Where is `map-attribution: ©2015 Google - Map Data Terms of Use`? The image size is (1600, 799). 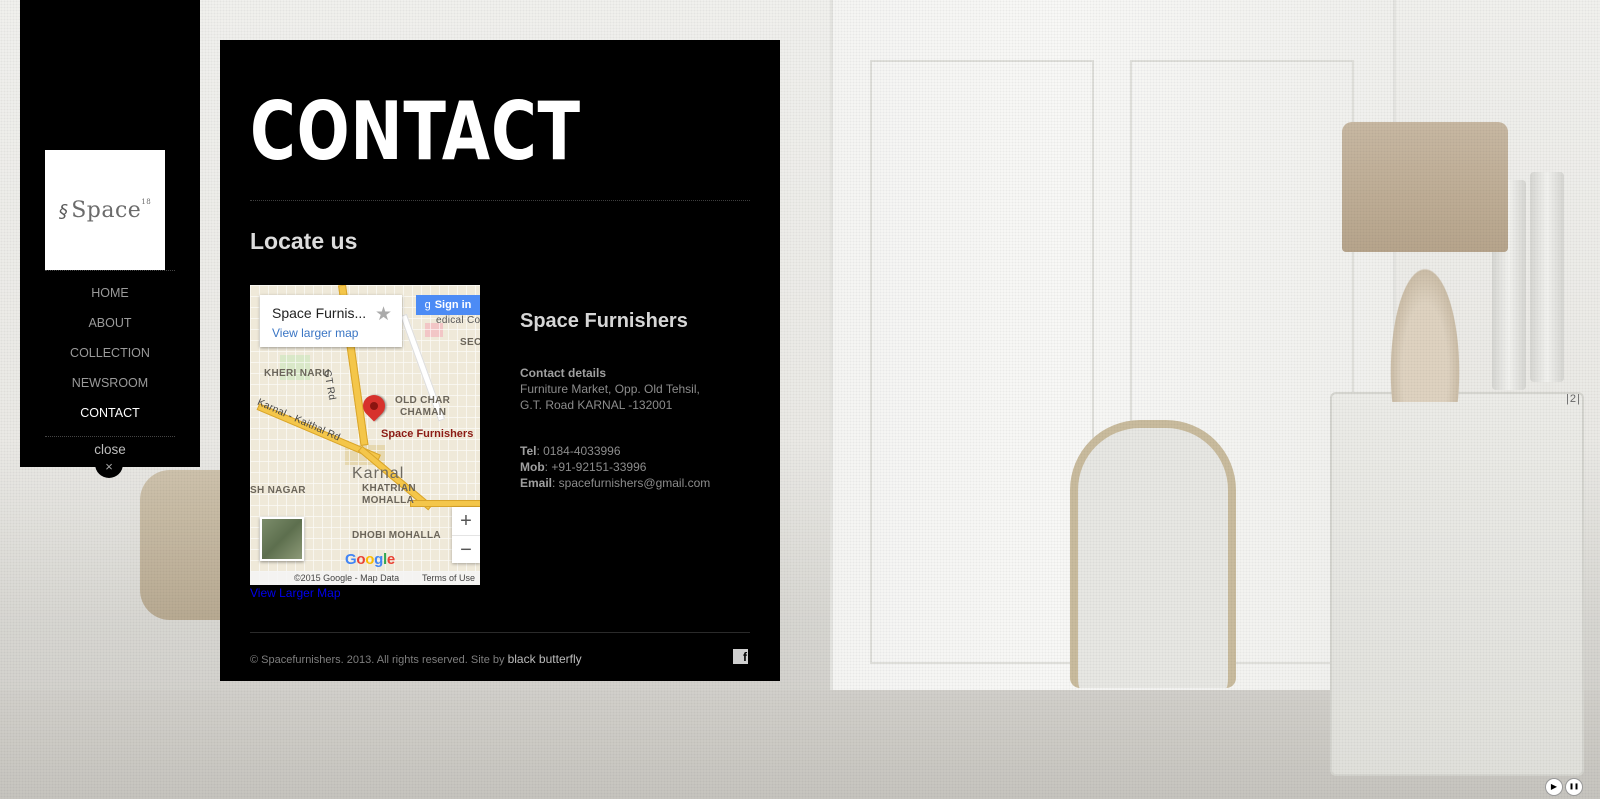
map-attribution: ©2015 Google - Map Data Terms of Use is located at coordinates (365, 578).